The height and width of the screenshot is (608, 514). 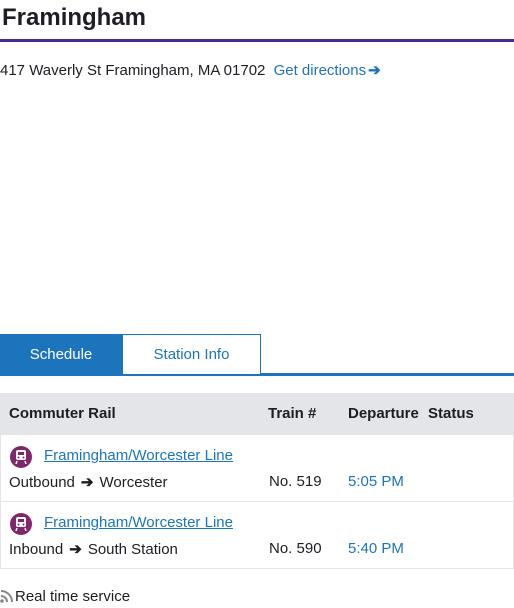 I want to click on trip-direction: Inbound ➔ South Station, so click(x=93, y=549).